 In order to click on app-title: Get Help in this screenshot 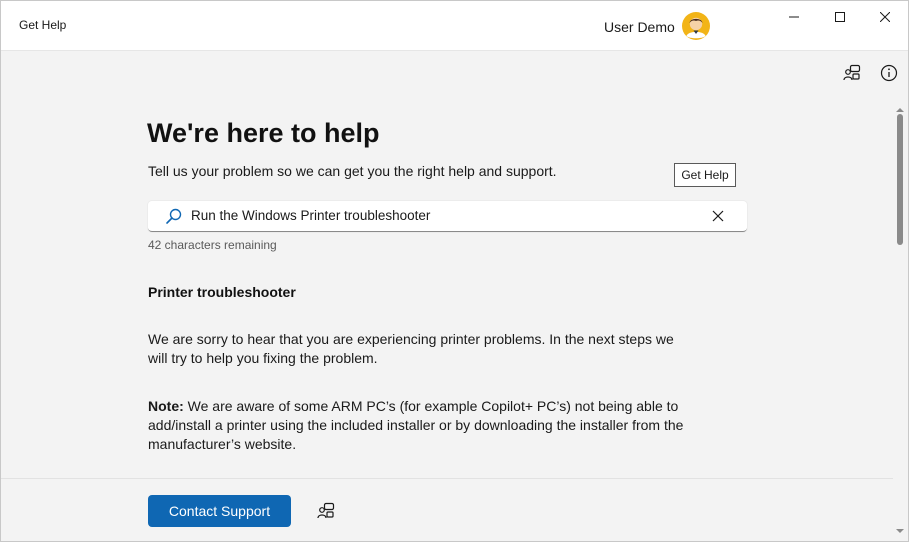, I will do `click(43, 25)`.